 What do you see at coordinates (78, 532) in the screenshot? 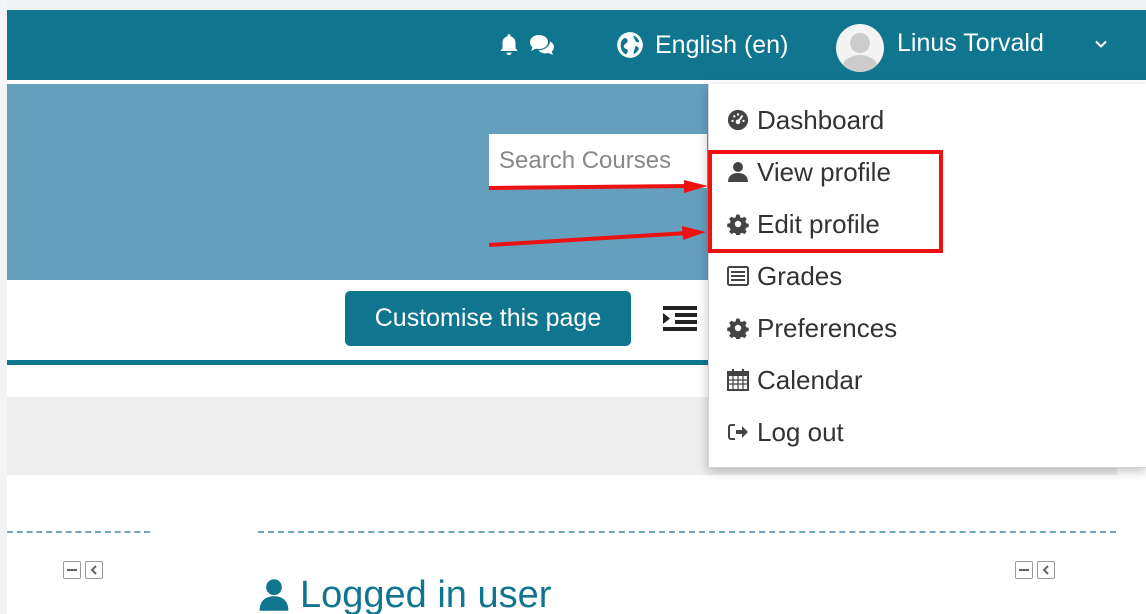
I see `left-block-region-border` at bounding box center [78, 532].